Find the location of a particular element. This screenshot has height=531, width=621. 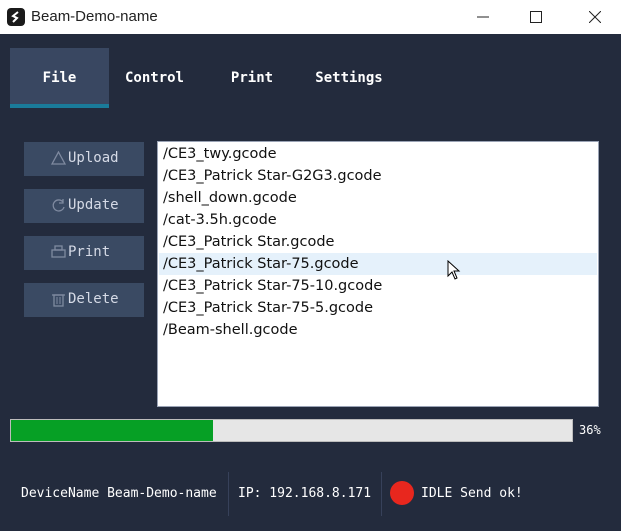

printer-icon is located at coordinates (58, 251).